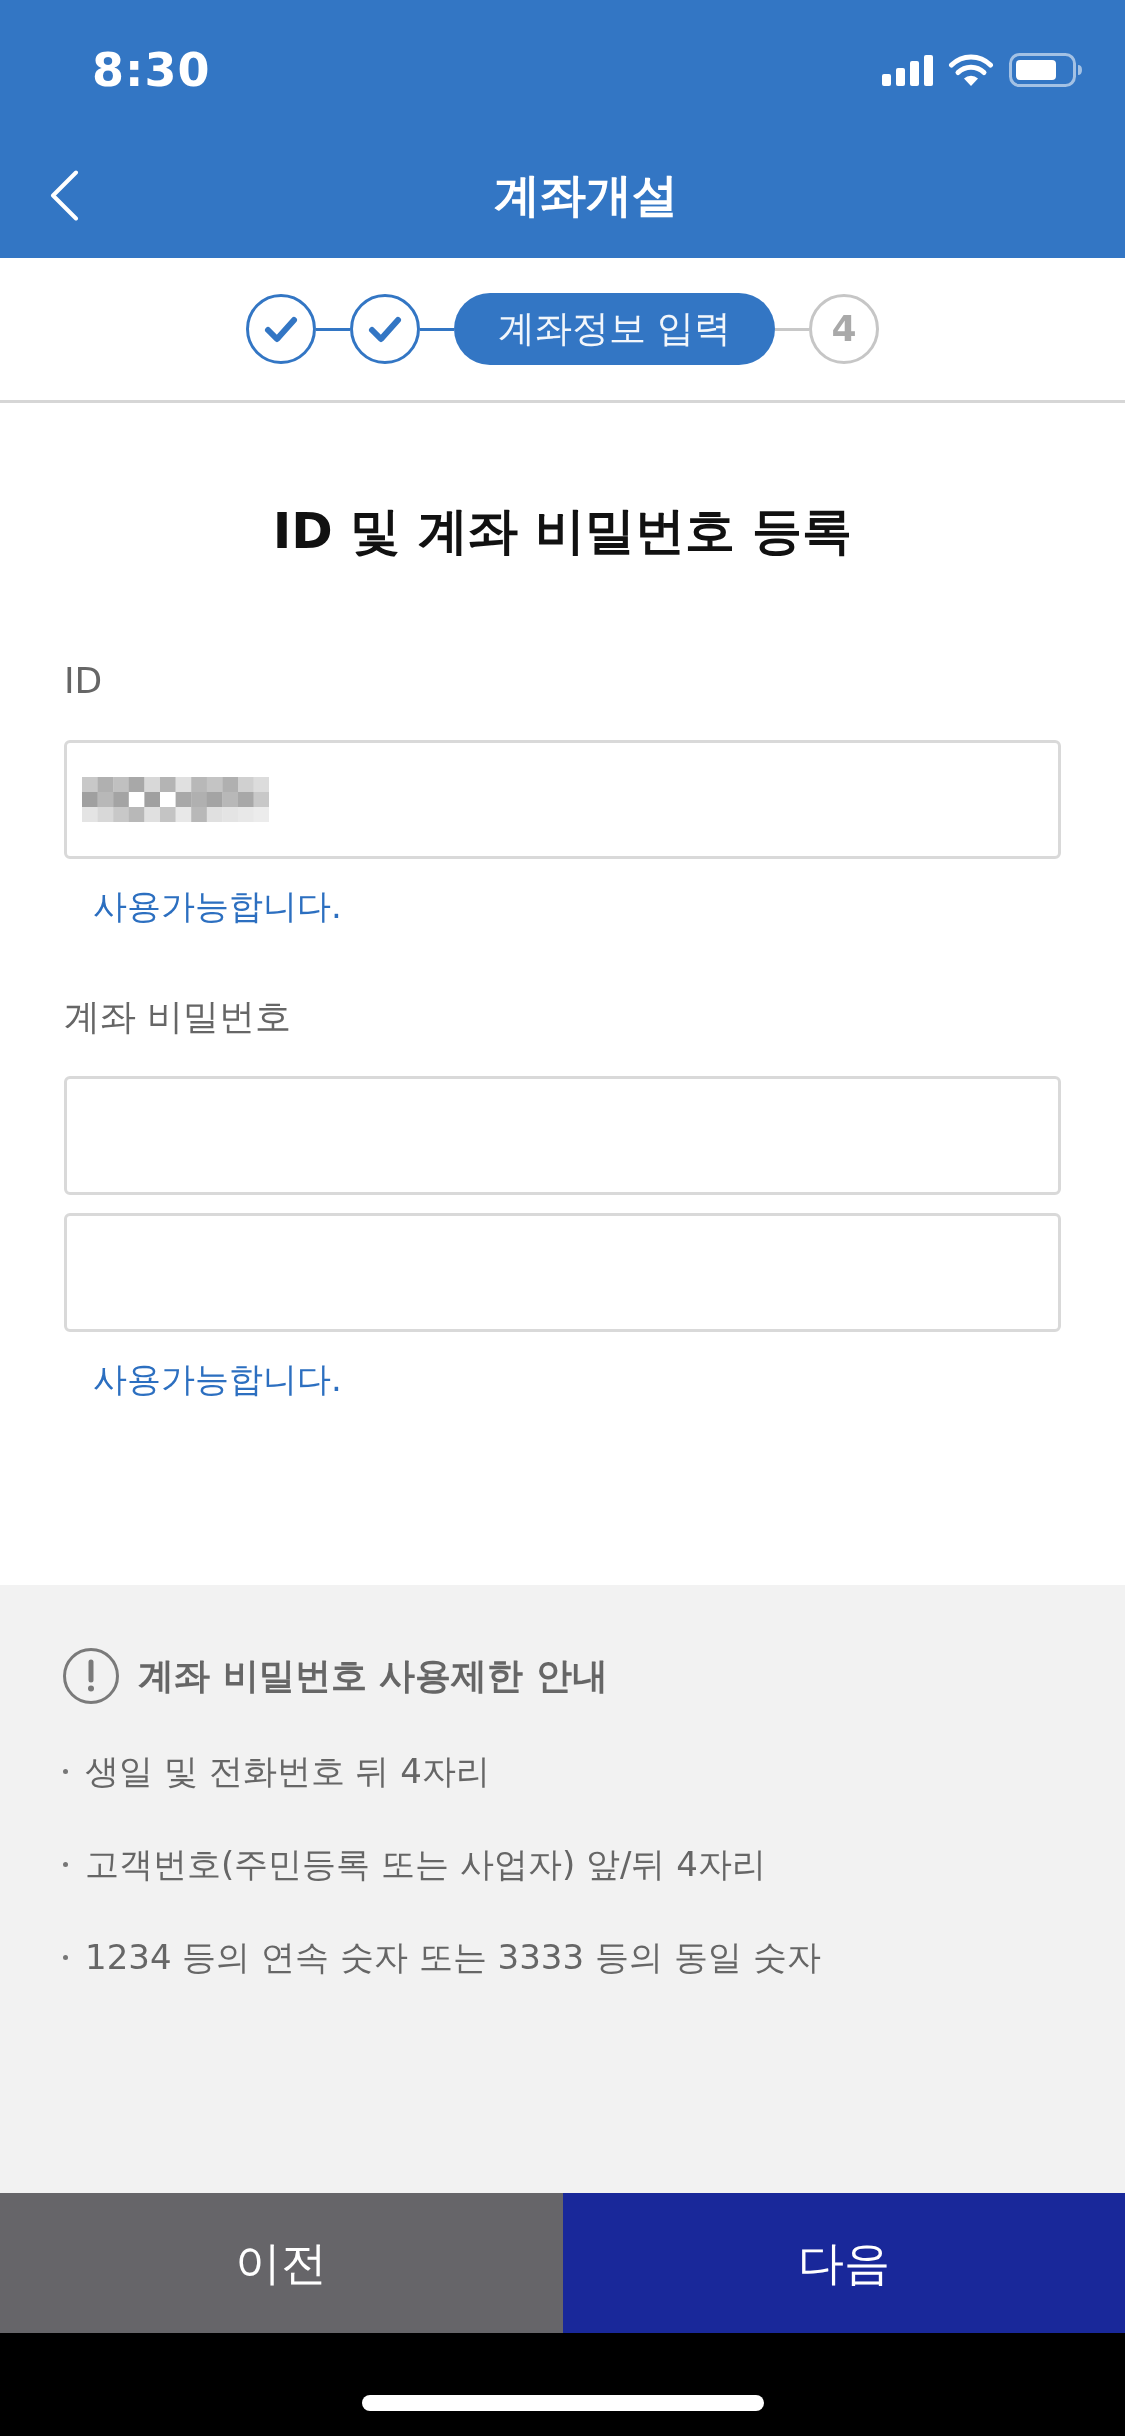 The width and height of the screenshot is (1125, 2436). What do you see at coordinates (585, 195) in the screenshot?
I see `screen-title: 계좌개설` at bounding box center [585, 195].